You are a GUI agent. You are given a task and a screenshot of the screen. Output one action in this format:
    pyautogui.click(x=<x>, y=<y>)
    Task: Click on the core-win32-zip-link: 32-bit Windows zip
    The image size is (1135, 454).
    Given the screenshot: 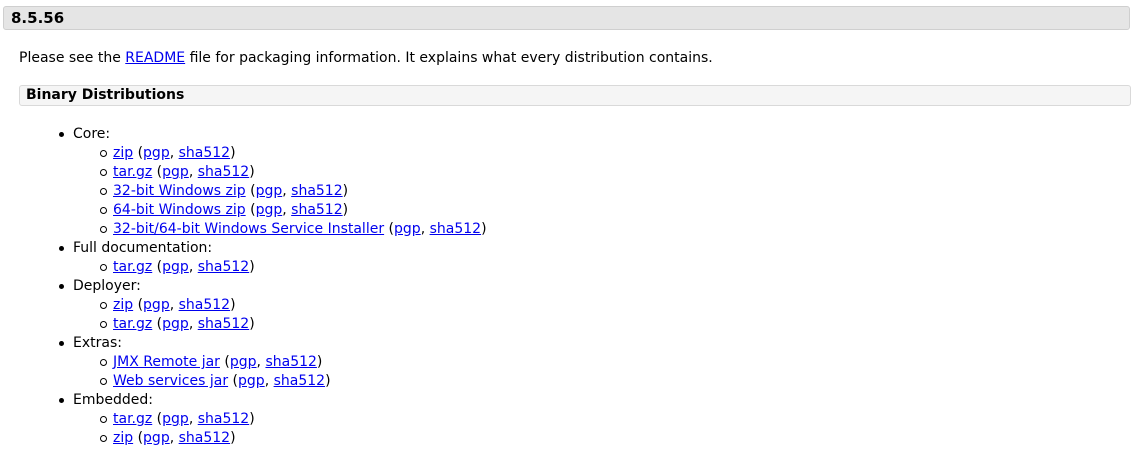 What is the action you would take?
    pyautogui.click(x=179, y=191)
    